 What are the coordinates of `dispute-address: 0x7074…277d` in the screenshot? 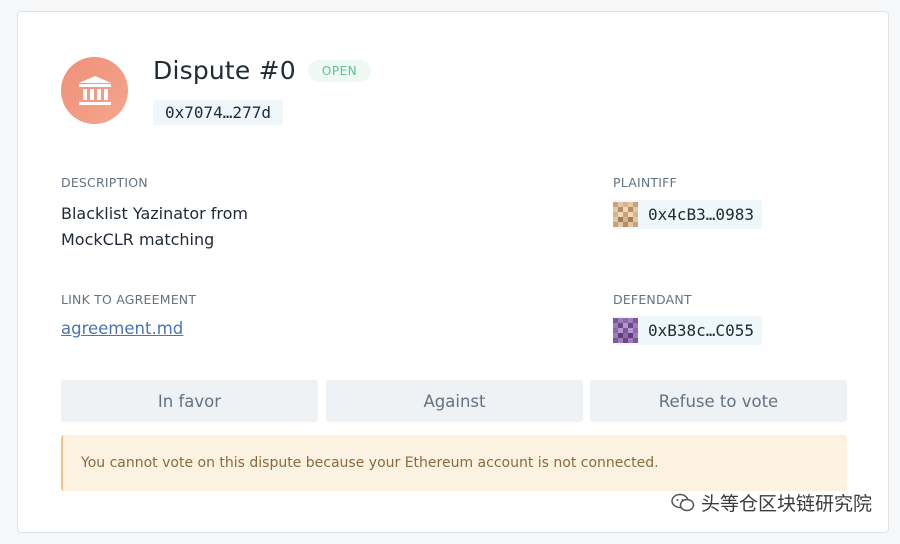 It's located at (218, 112).